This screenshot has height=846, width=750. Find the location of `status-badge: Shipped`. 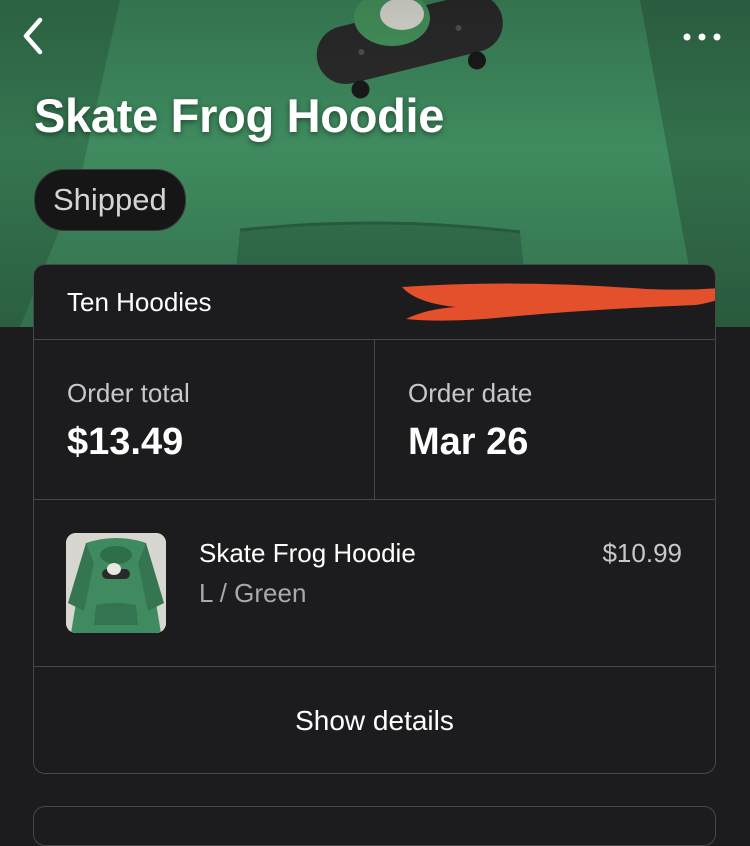

status-badge: Shipped is located at coordinates (110, 200).